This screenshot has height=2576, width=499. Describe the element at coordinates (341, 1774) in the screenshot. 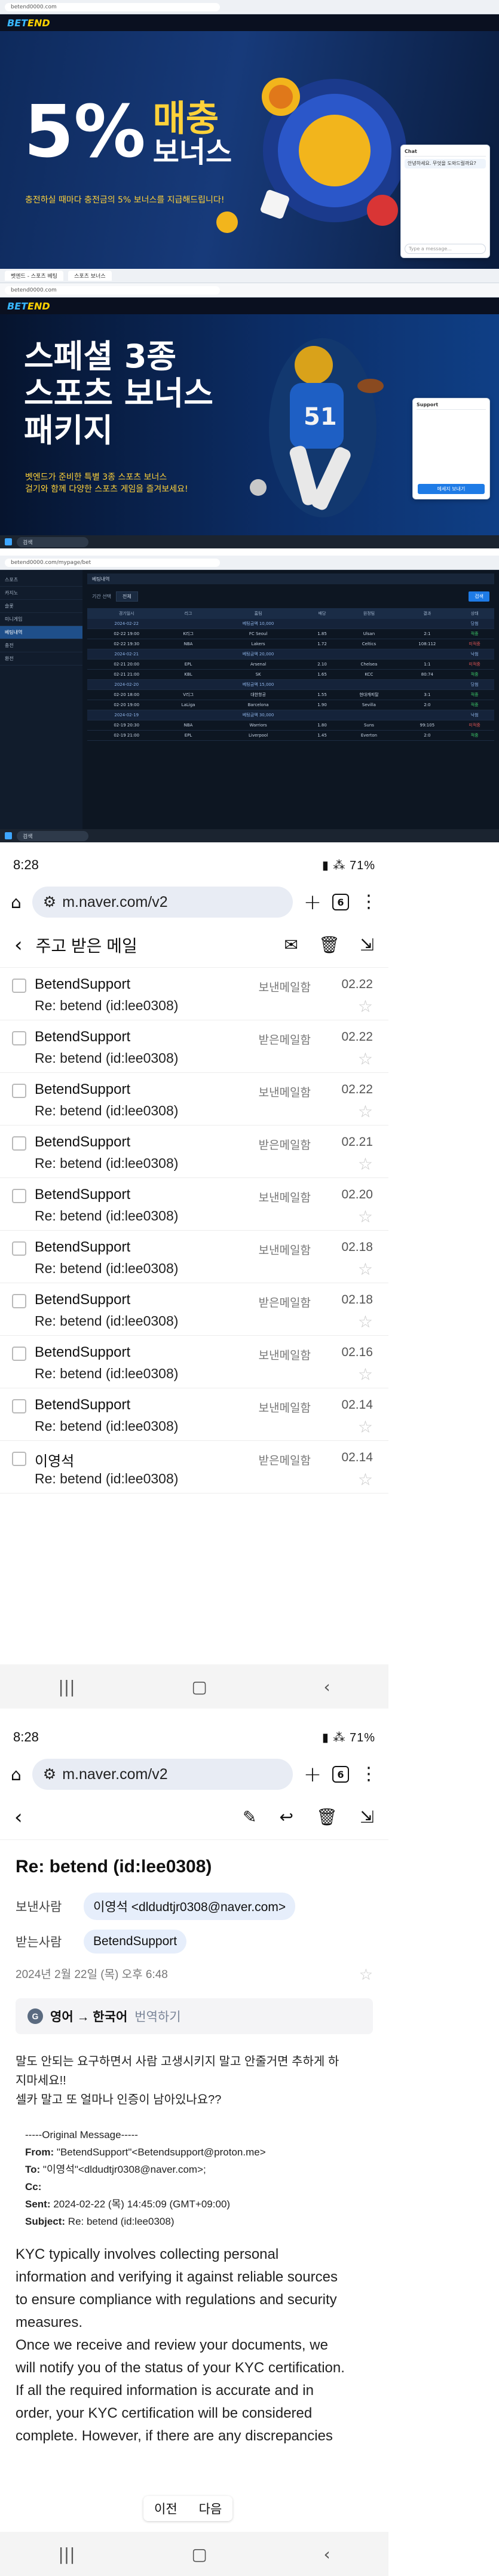

I see `tab-count-2: 6` at that location.